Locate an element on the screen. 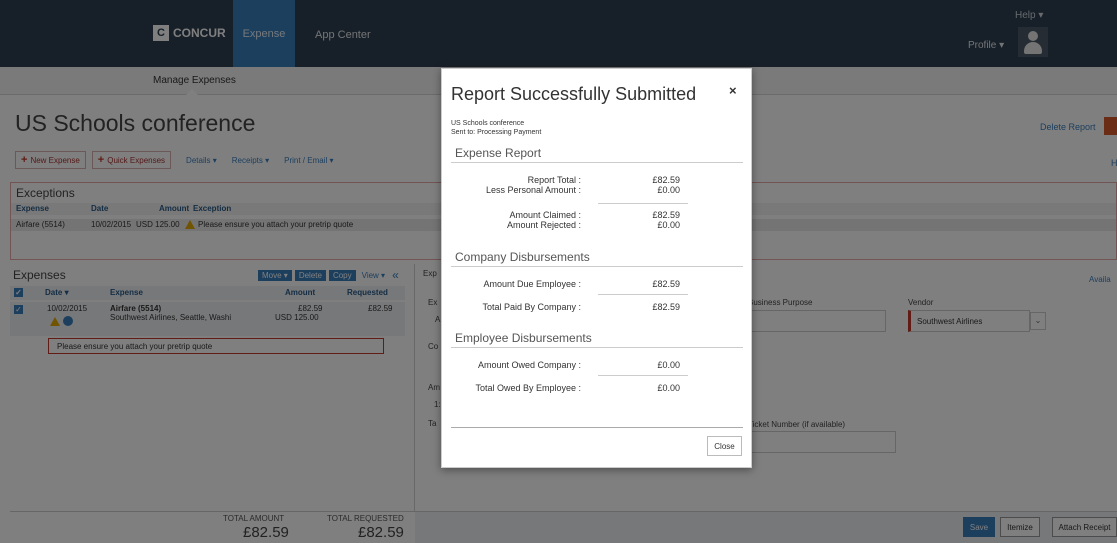 The height and width of the screenshot is (543, 1117). section-employee-disbursements: Employee Disbursements is located at coordinates (523, 338).